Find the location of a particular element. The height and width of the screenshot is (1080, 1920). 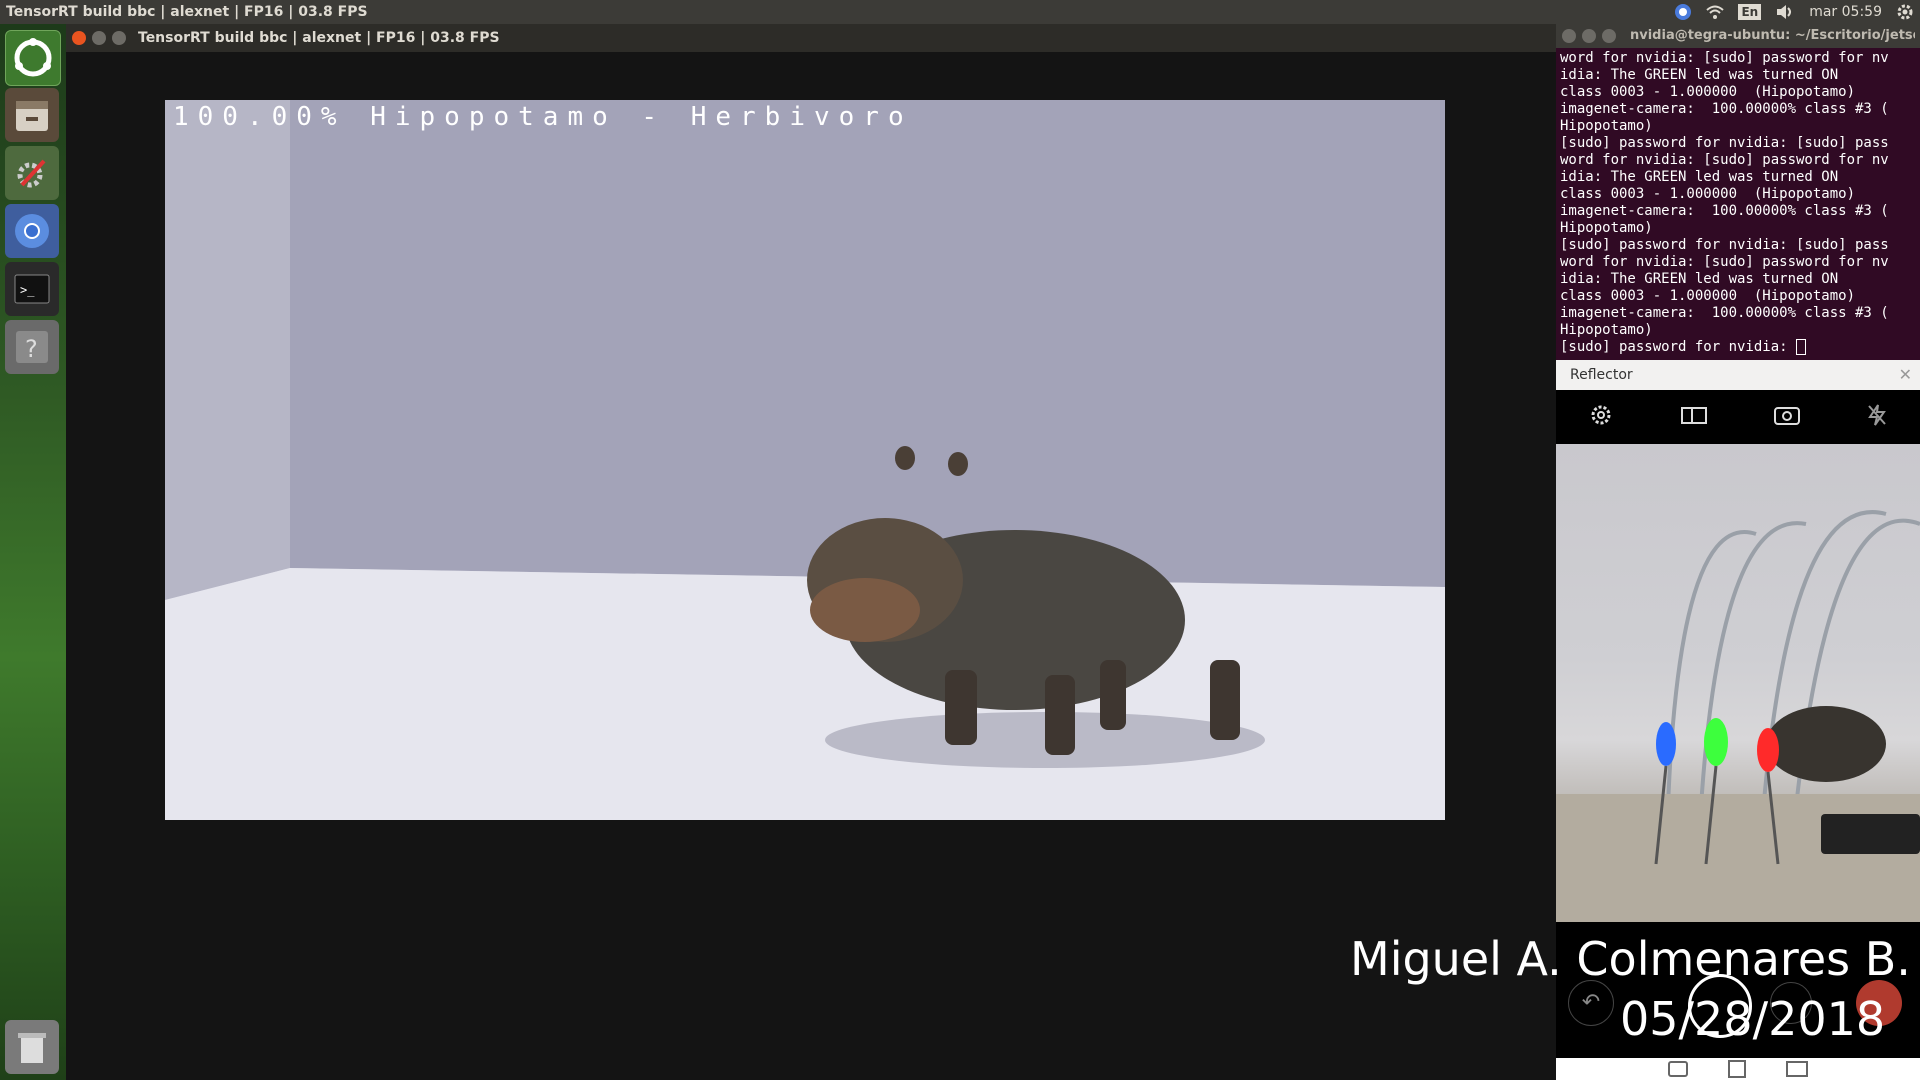

bottom-mode-bar is located at coordinates (1738, 1069).